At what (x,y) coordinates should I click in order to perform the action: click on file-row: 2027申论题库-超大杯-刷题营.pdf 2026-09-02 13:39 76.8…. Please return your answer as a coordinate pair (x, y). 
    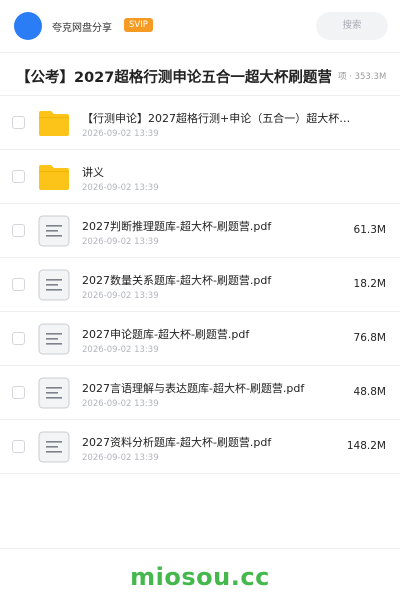
    Looking at the image, I should click on (200, 339).